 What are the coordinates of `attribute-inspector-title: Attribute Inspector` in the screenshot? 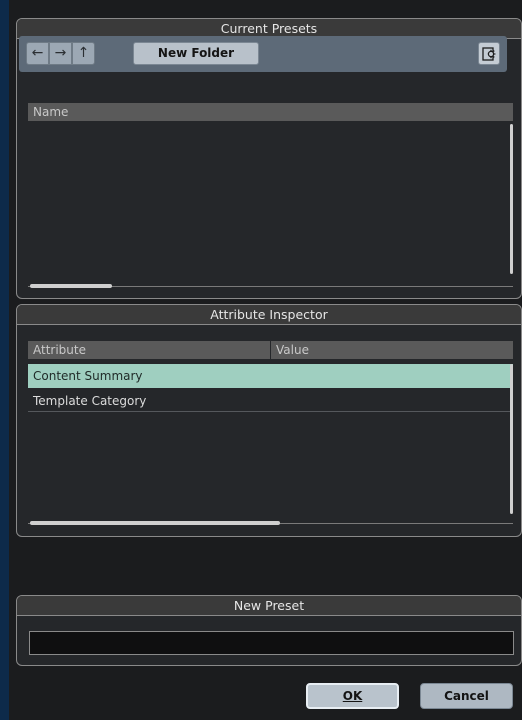 It's located at (269, 315).